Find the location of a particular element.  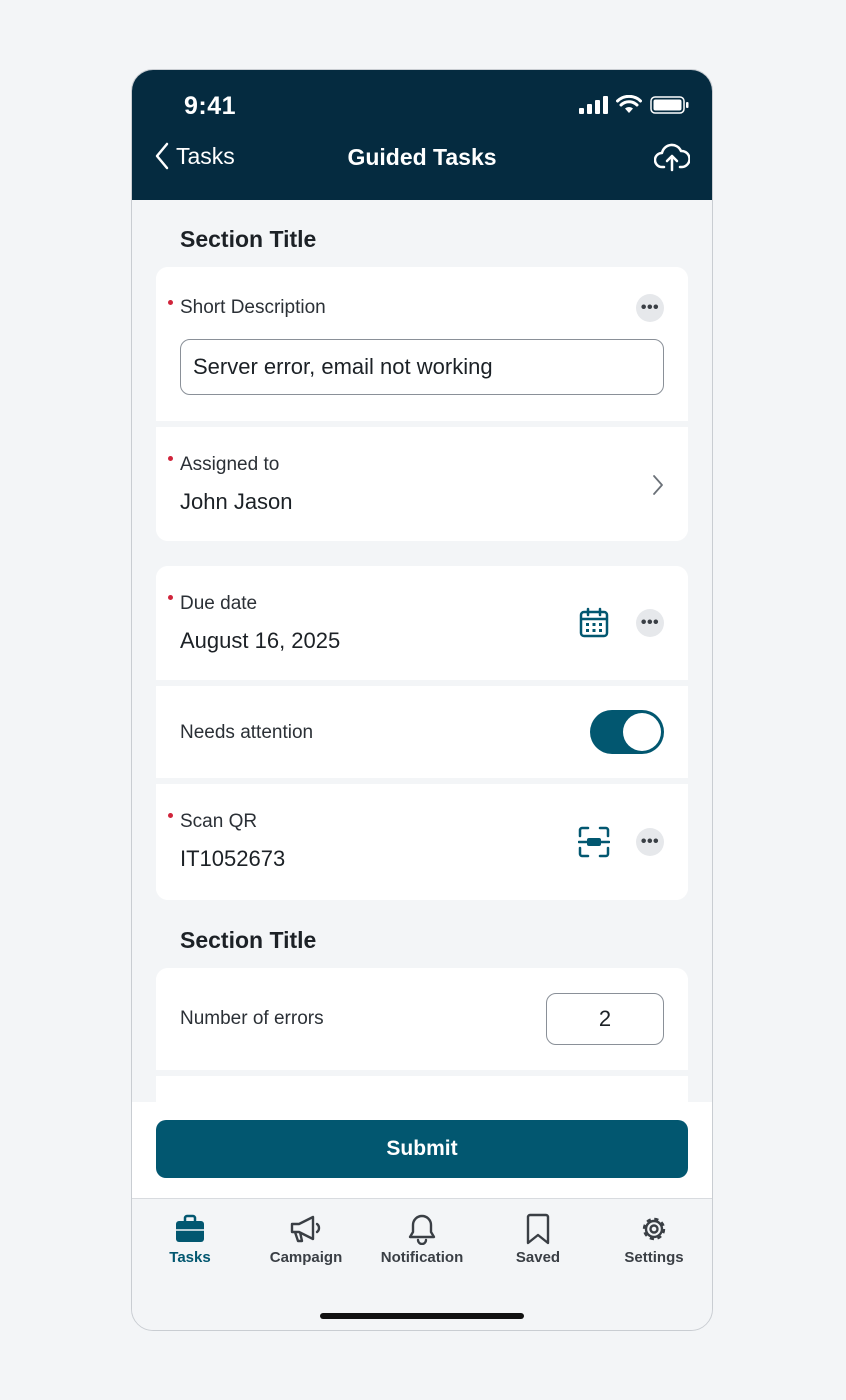

number-of-errors-row: Number of errors is located at coordinates (422, 1019).